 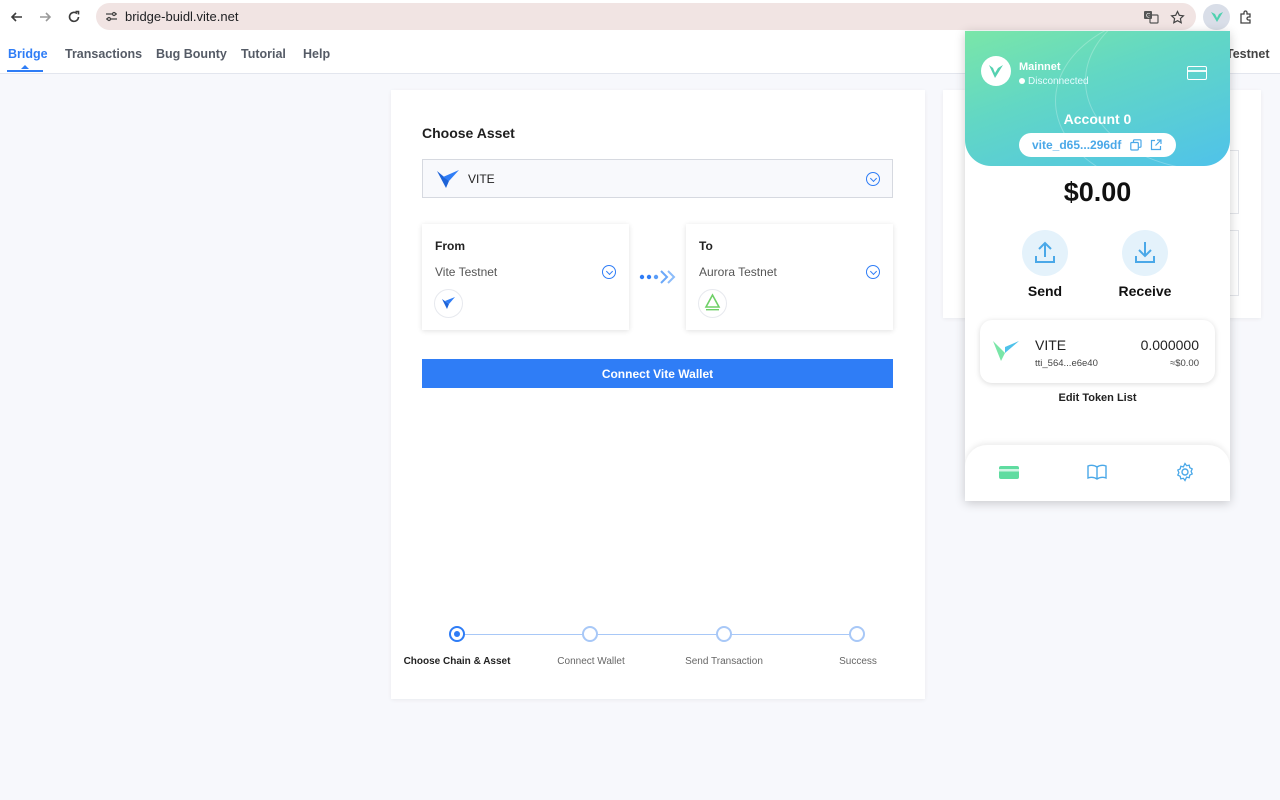 I want to click on wallet-logo, so click(x=996, y=71).